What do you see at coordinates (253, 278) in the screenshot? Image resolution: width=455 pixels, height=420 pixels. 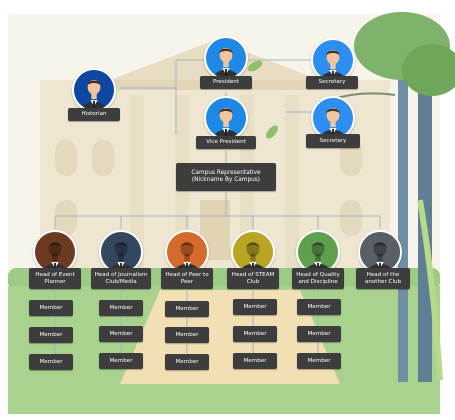 I see `head-label: Head of STEAM Club` at bounding box center [253, 278].